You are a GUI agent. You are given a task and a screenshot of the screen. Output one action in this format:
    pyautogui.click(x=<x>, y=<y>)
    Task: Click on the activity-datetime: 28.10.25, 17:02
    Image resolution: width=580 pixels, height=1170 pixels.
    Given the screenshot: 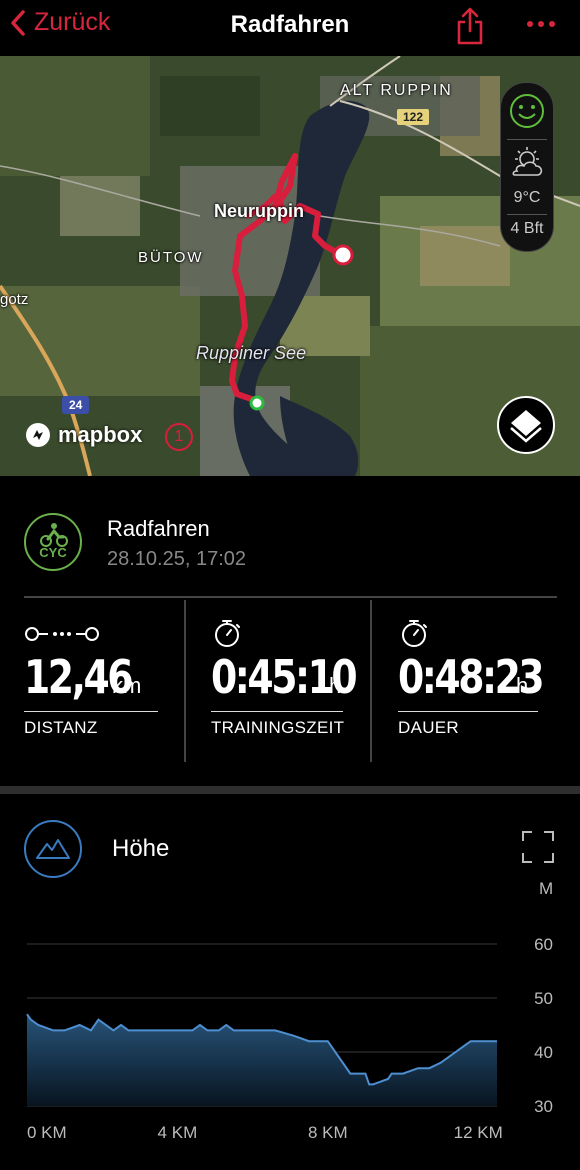 What is the action you would take?
    pyautogui.click(x=177, y=559)
    